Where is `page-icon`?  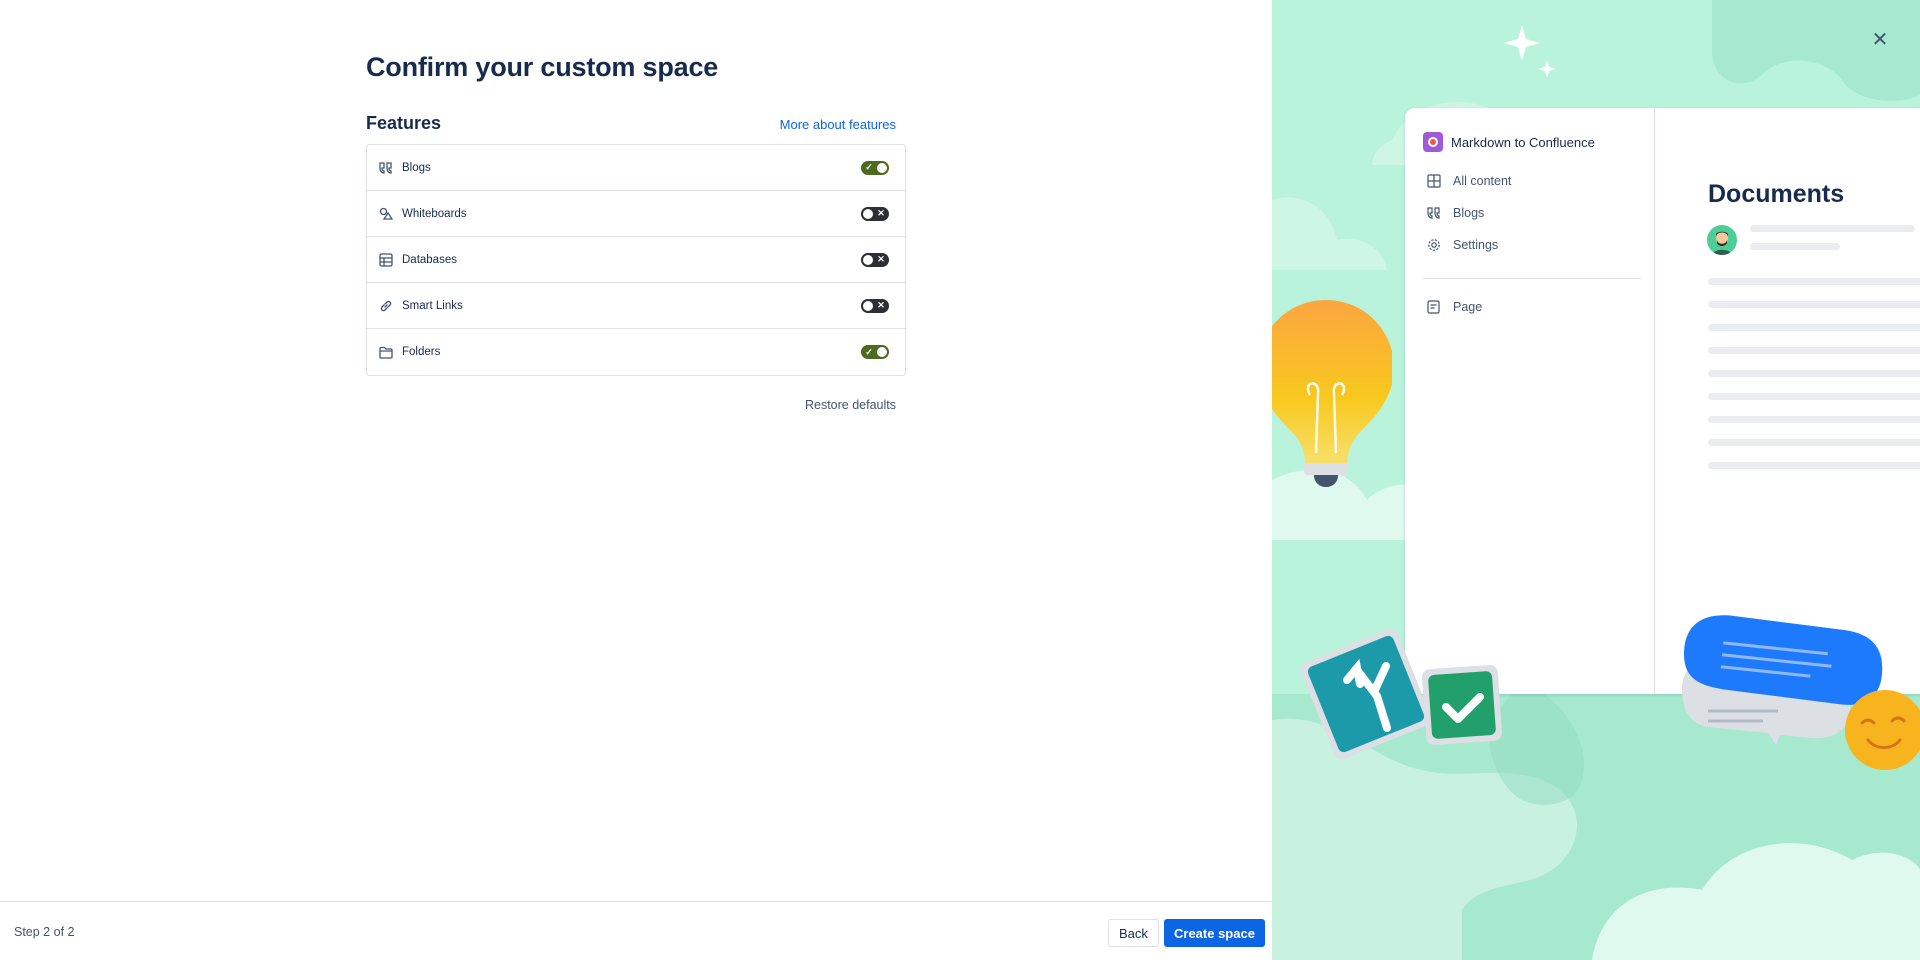
page-icon is located at coordinates (1435, 307).